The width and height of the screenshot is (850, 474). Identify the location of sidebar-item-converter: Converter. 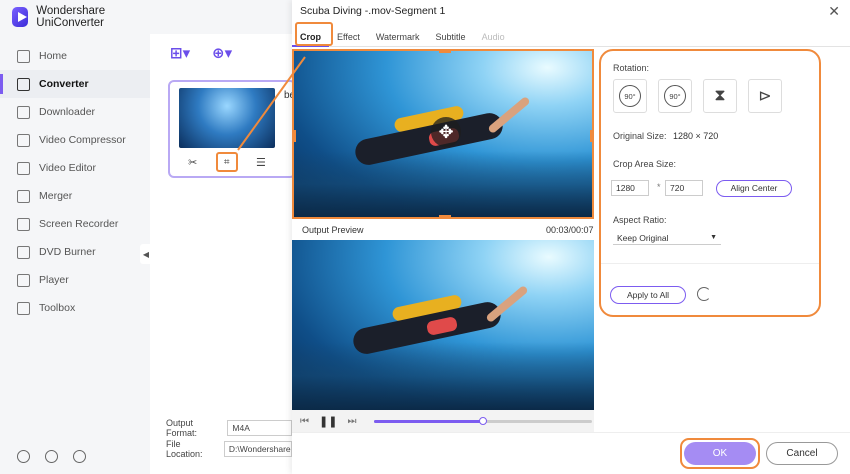
(75, 84).